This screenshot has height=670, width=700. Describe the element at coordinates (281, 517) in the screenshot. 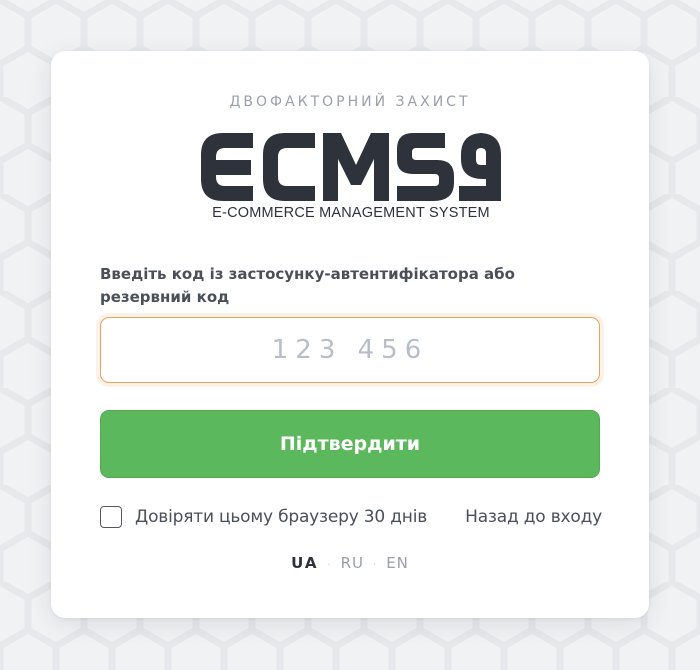

I see `trust-browser-label: Довіряти цьому браузеру 30 днів` at that location.